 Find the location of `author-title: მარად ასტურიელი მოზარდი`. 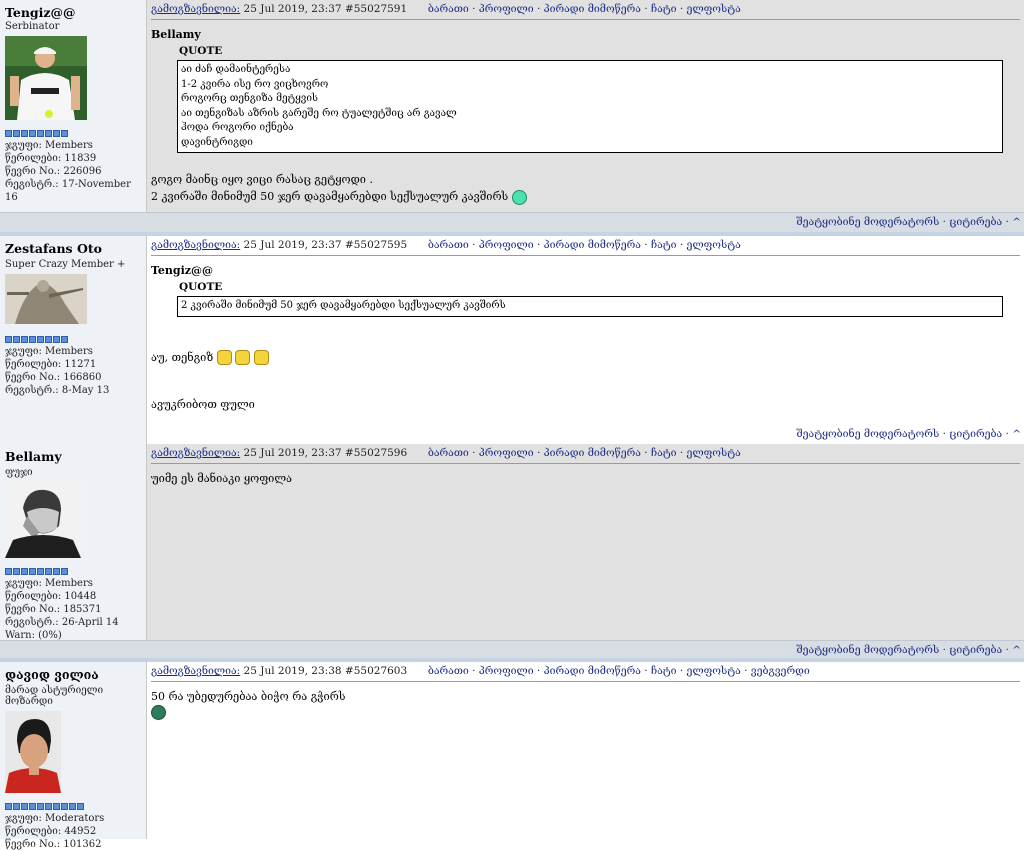

author-title: მარად ასტურიელი მოზარდი is located at coordinates (54, 696).